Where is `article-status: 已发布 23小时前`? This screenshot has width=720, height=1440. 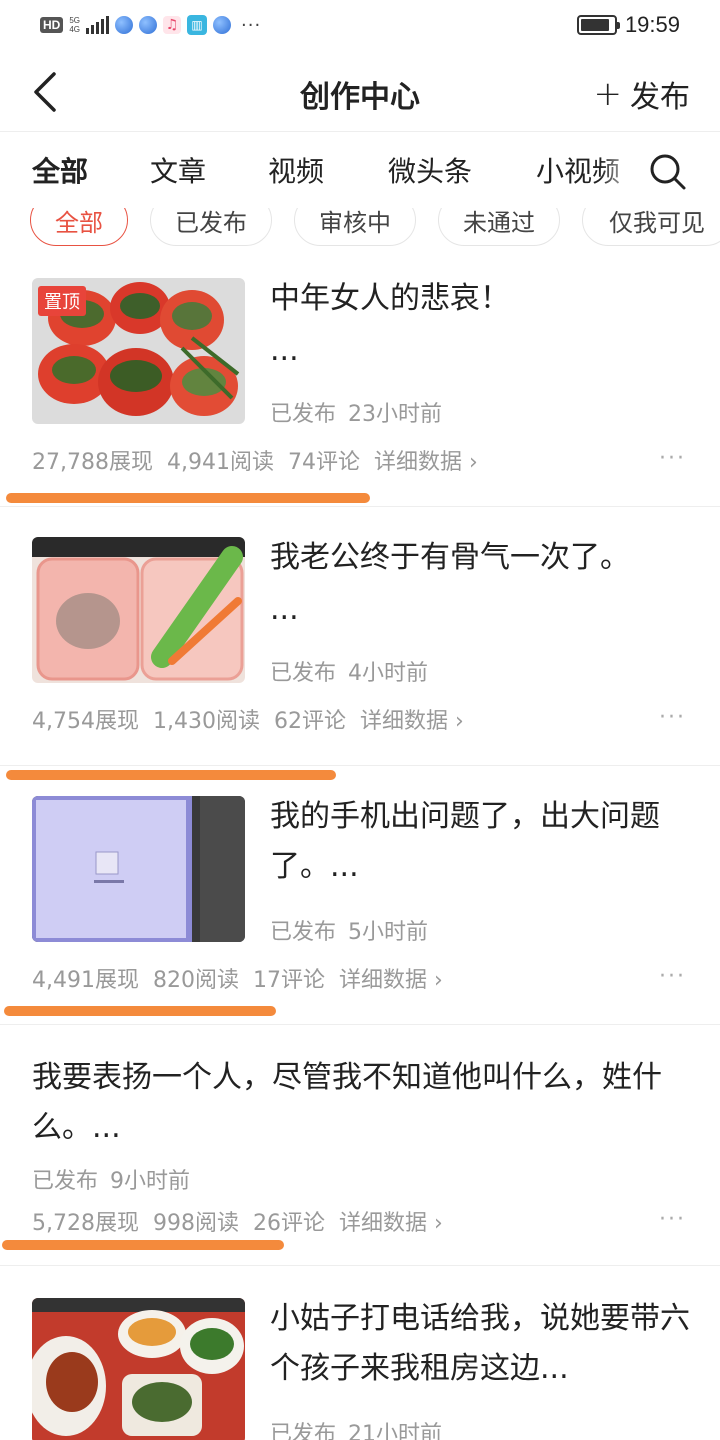 article-status: 已发布 23小时前 is located at coordinates (356, 412).